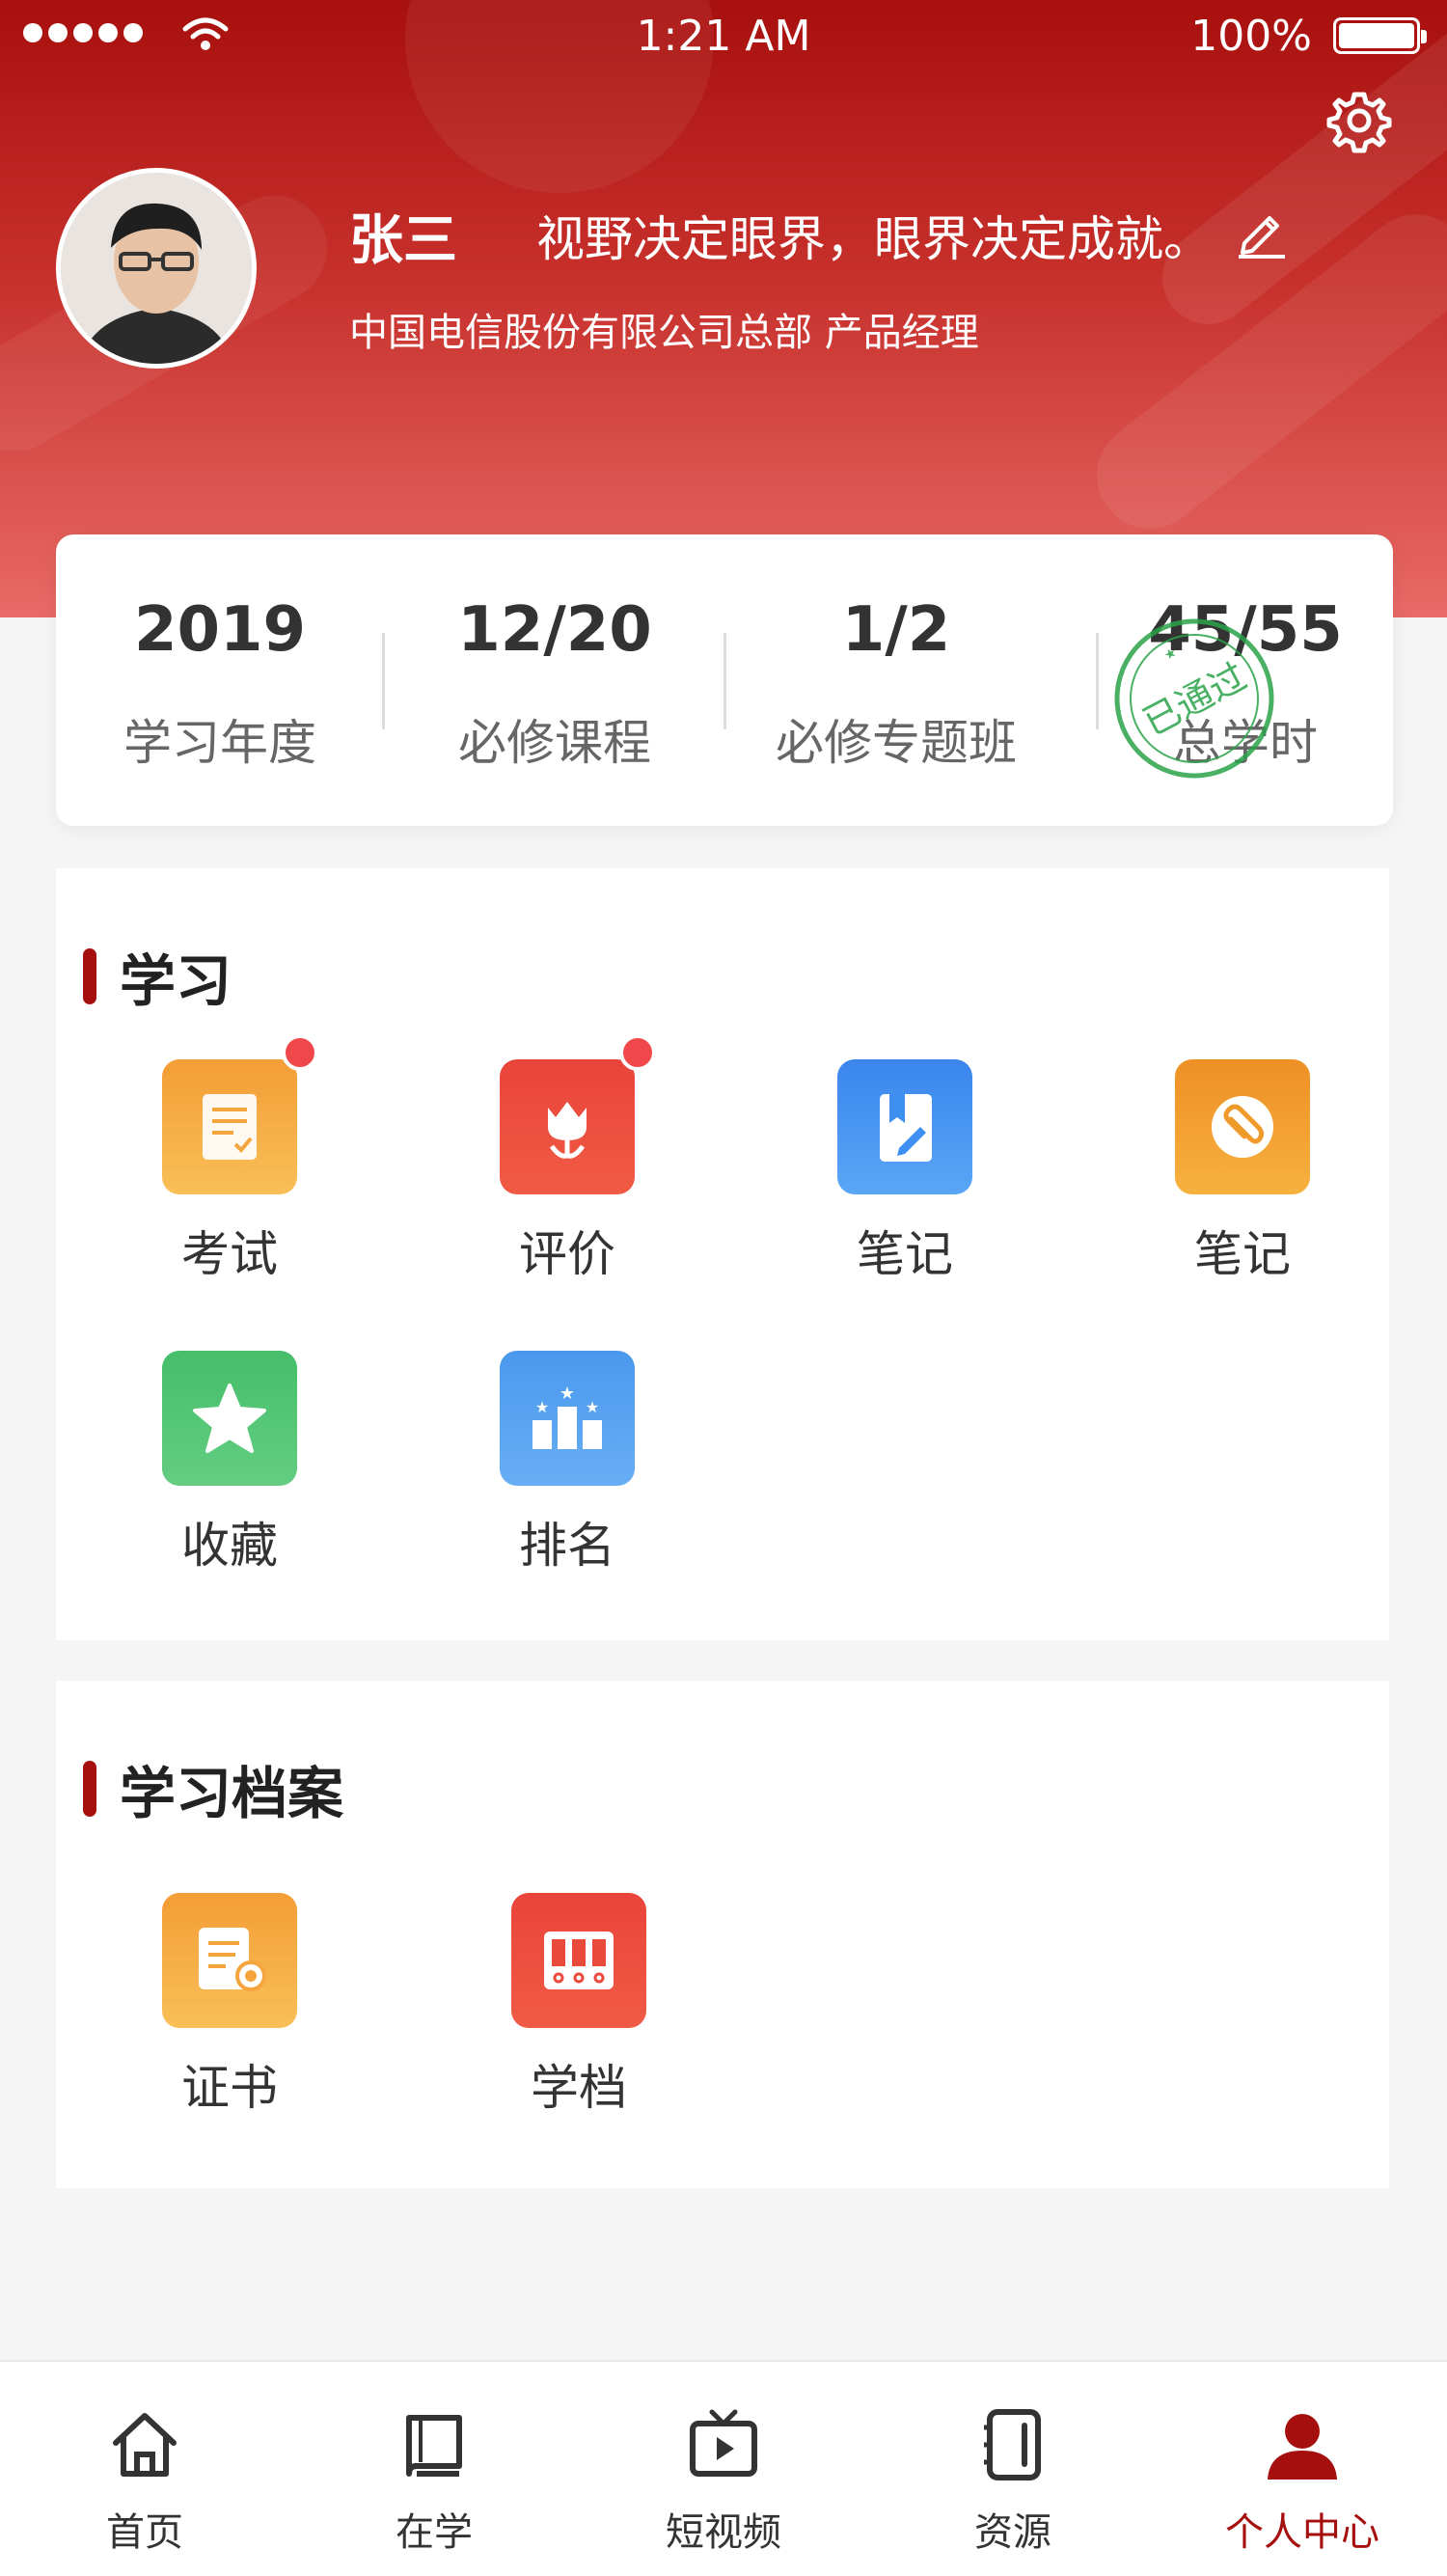  What do you see at coordinates (554, 743) in the screenshot?
I see `stat-label: 必修课程` at bounding box center [554, 743].